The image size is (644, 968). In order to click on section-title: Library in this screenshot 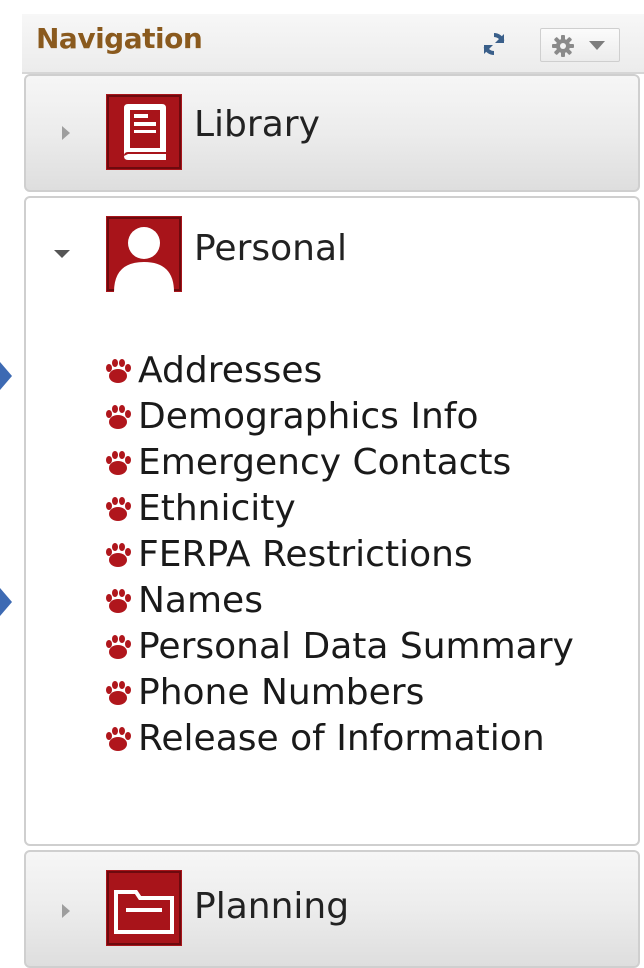, I will do `click(257, 124)`.